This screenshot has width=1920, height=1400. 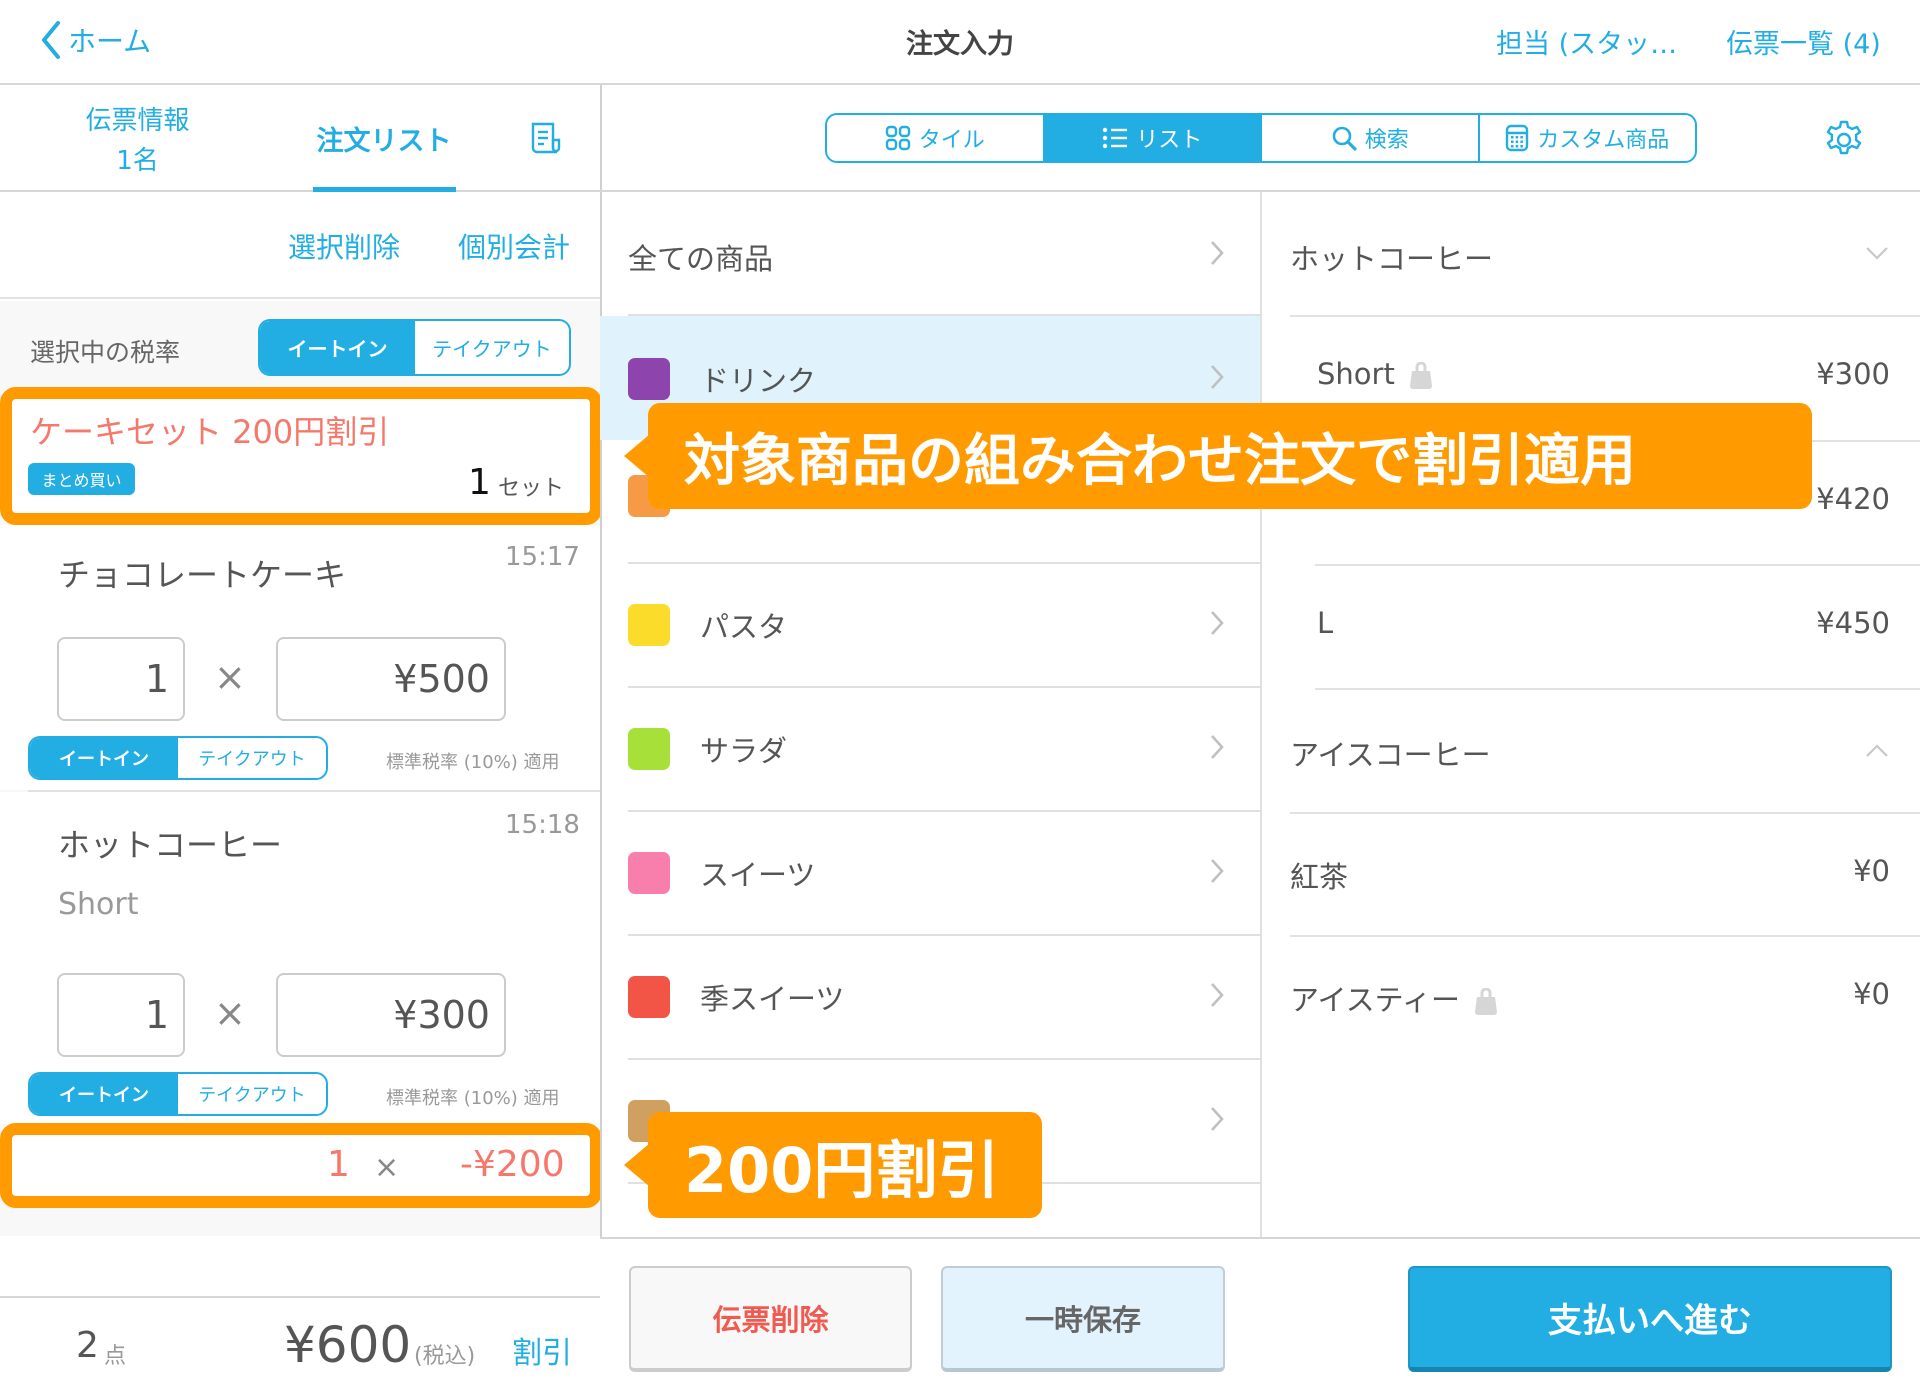 I want to click on category-row: サラダ, so click(x=930, y=750).